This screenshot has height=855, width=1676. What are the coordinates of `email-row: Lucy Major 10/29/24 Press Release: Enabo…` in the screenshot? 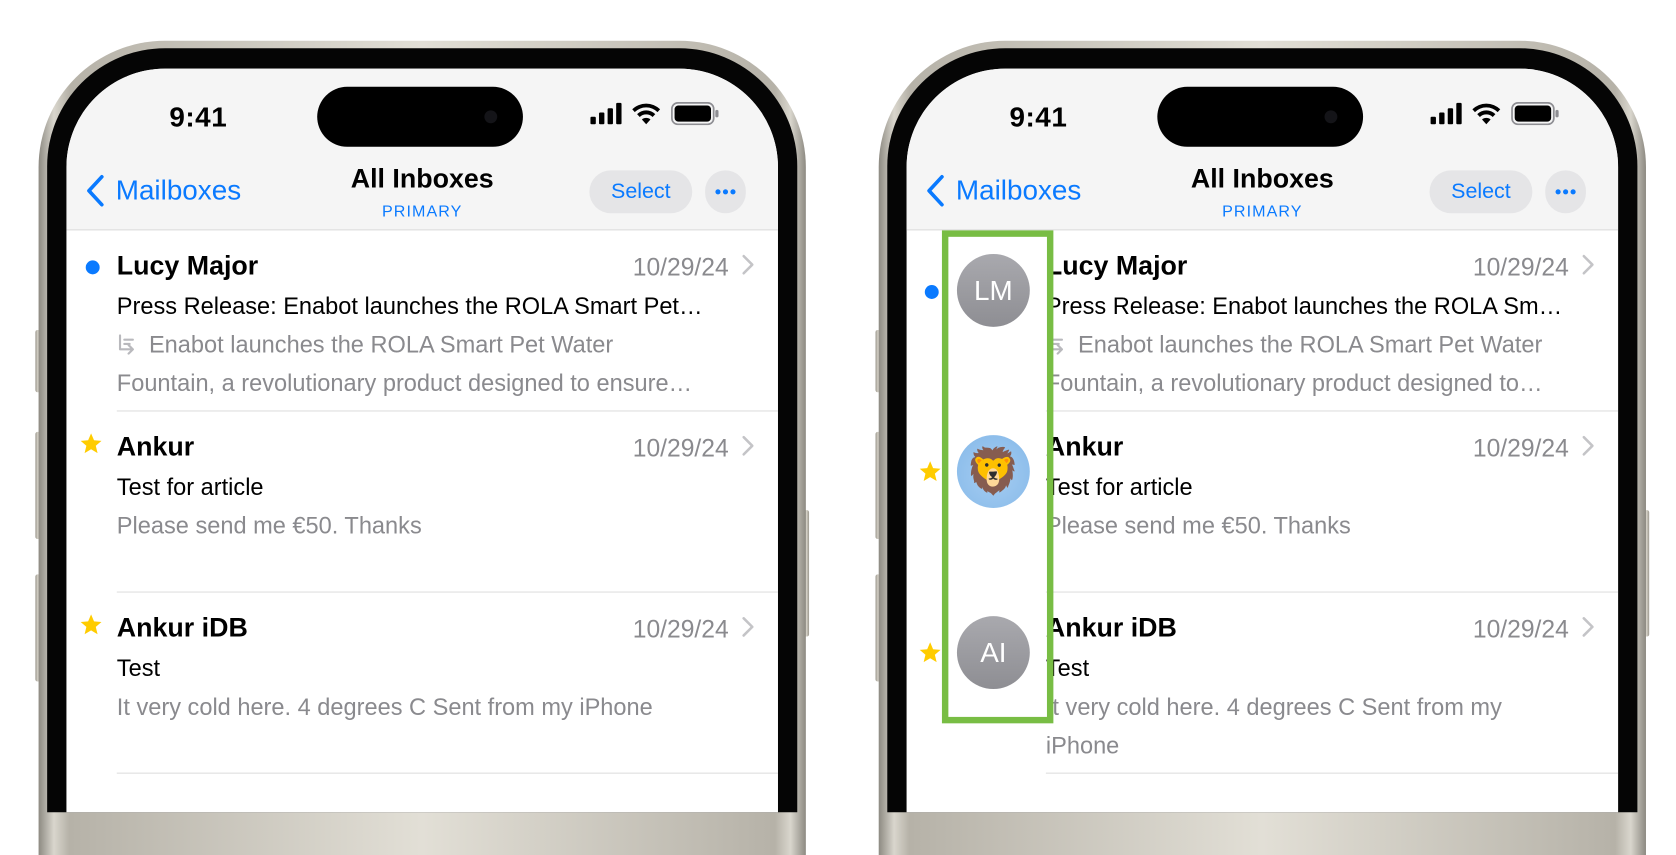 It's located at (422, 321).